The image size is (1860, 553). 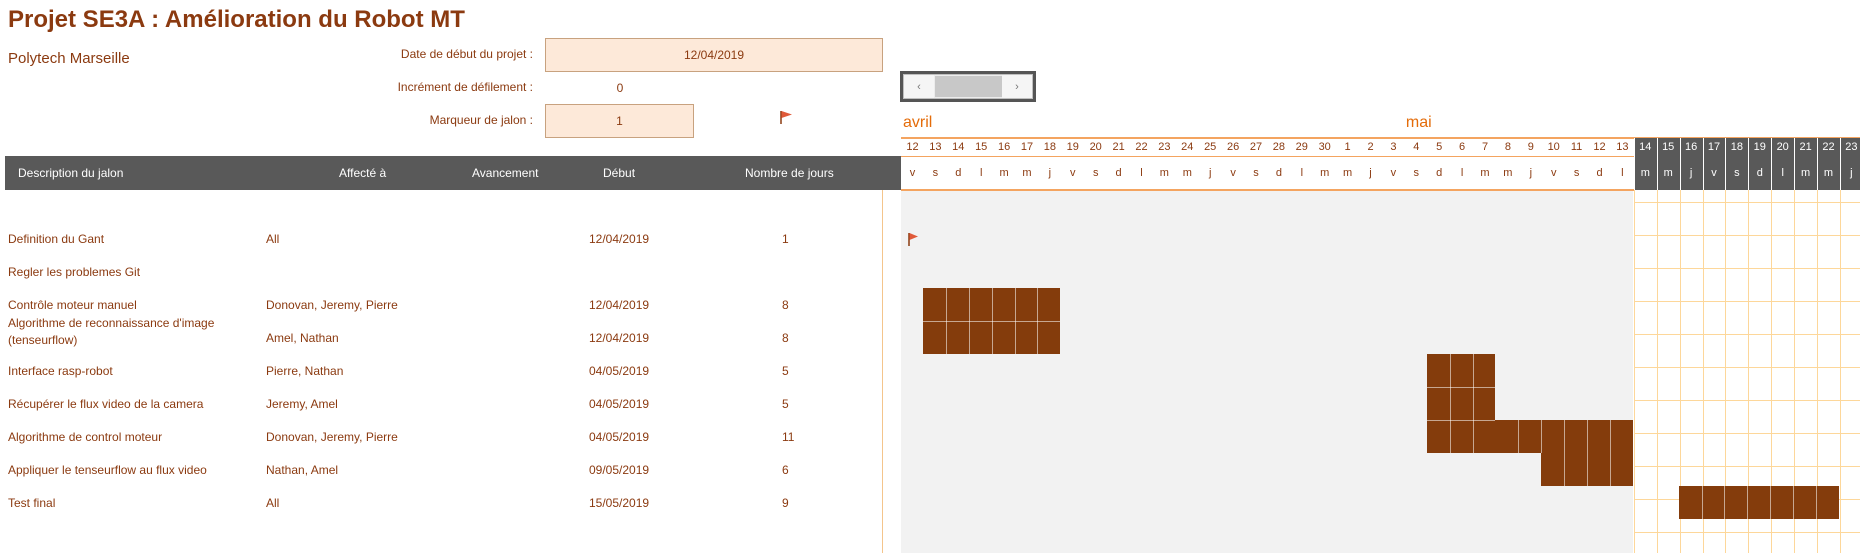 I want to click on day-number: 1, so click(x=1347, y=147).